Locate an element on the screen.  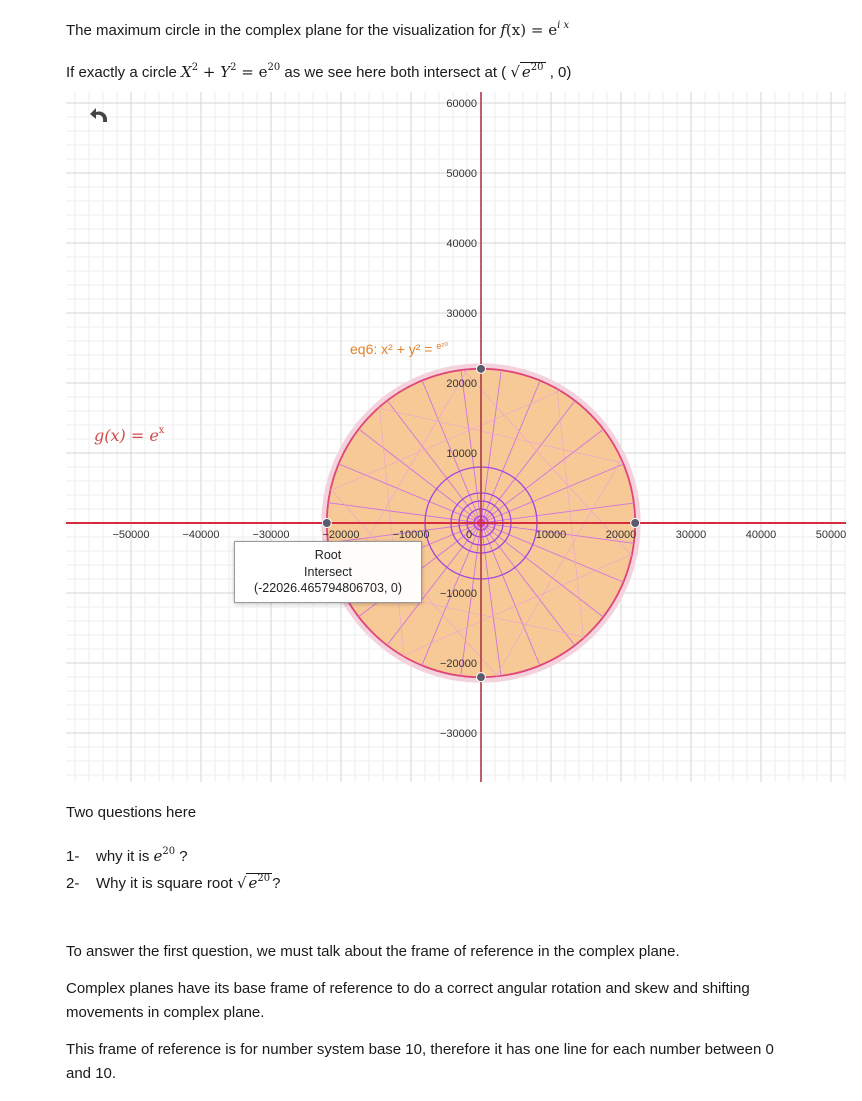
g-function-label: g(x) = ex is located at coordinates (129, 435).